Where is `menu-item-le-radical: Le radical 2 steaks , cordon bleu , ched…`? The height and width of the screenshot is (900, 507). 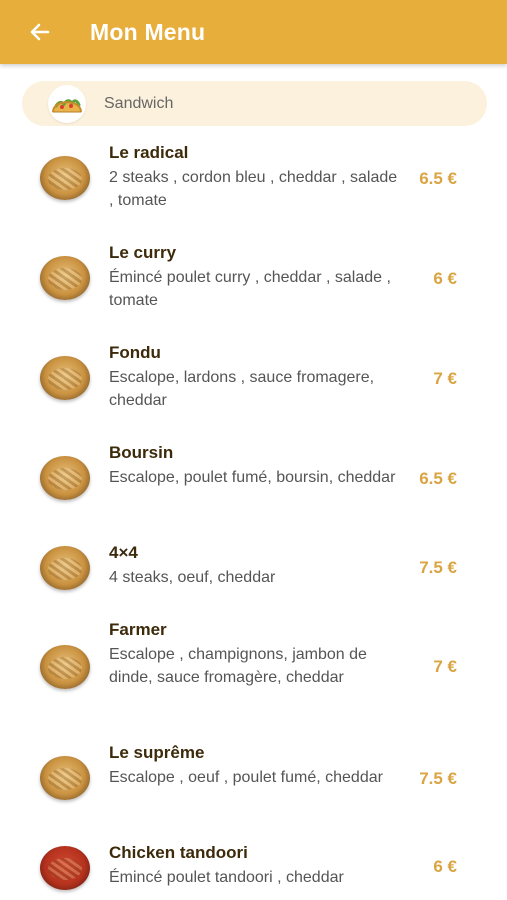 menu-item-le-radical: Le radical 2 steaks , cordon bleu , ched… is located at coordinates (253, 180).